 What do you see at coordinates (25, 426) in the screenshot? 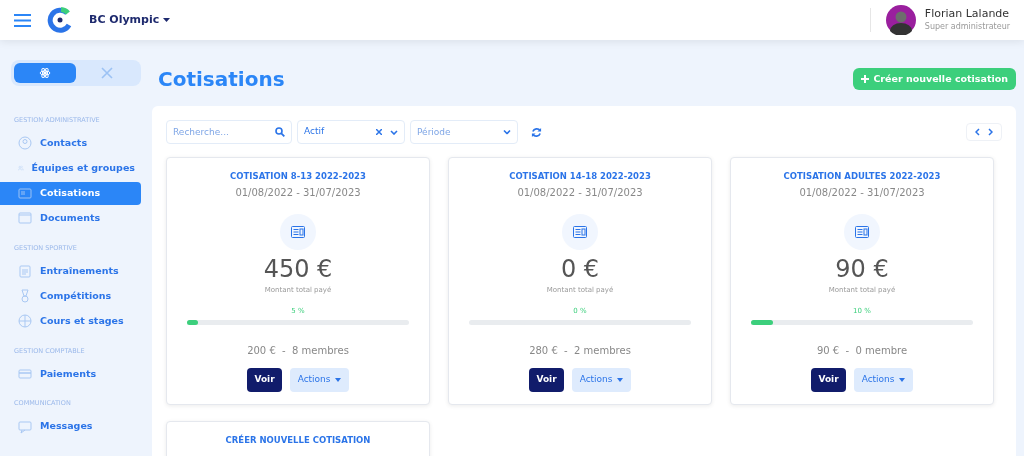
I see `message-icon` at bounding box center [25, 426].